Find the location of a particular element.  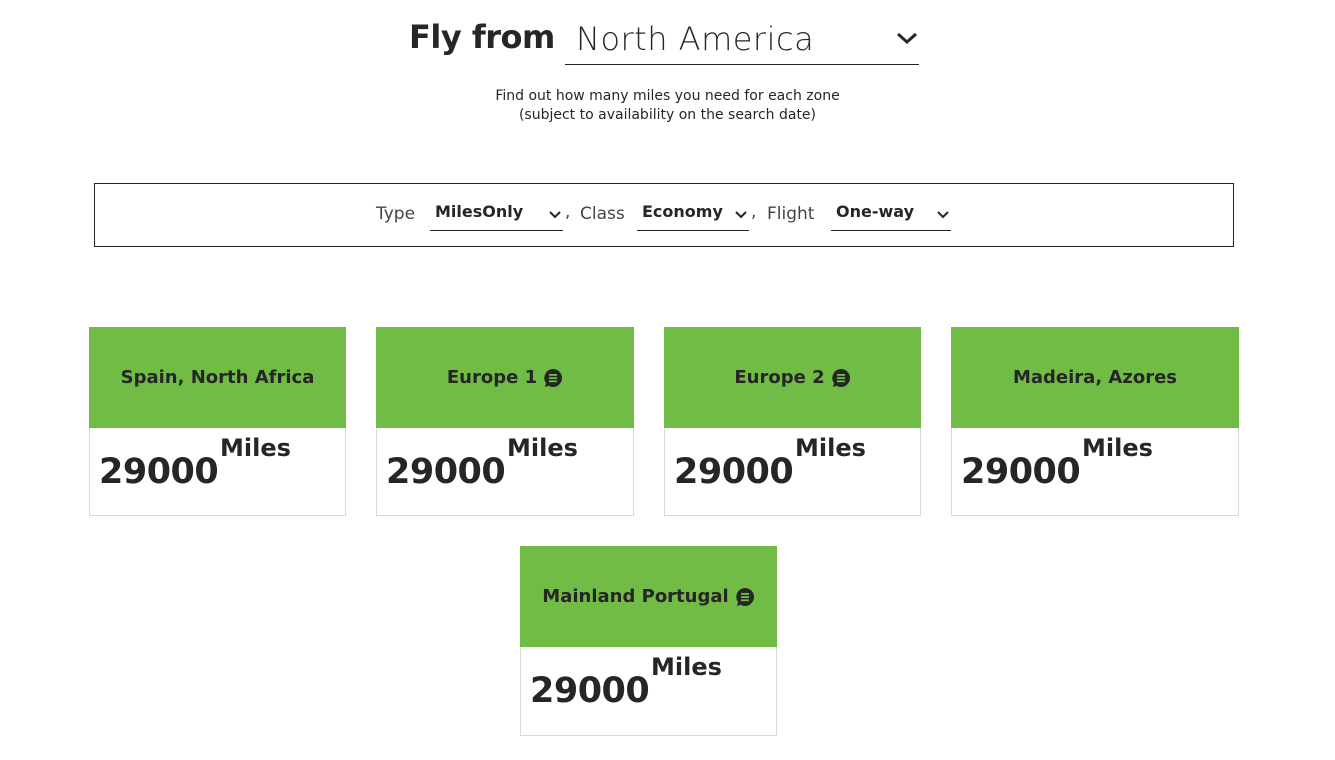

zone-name: Mainland Portugal is located at coordinates (635, 596).